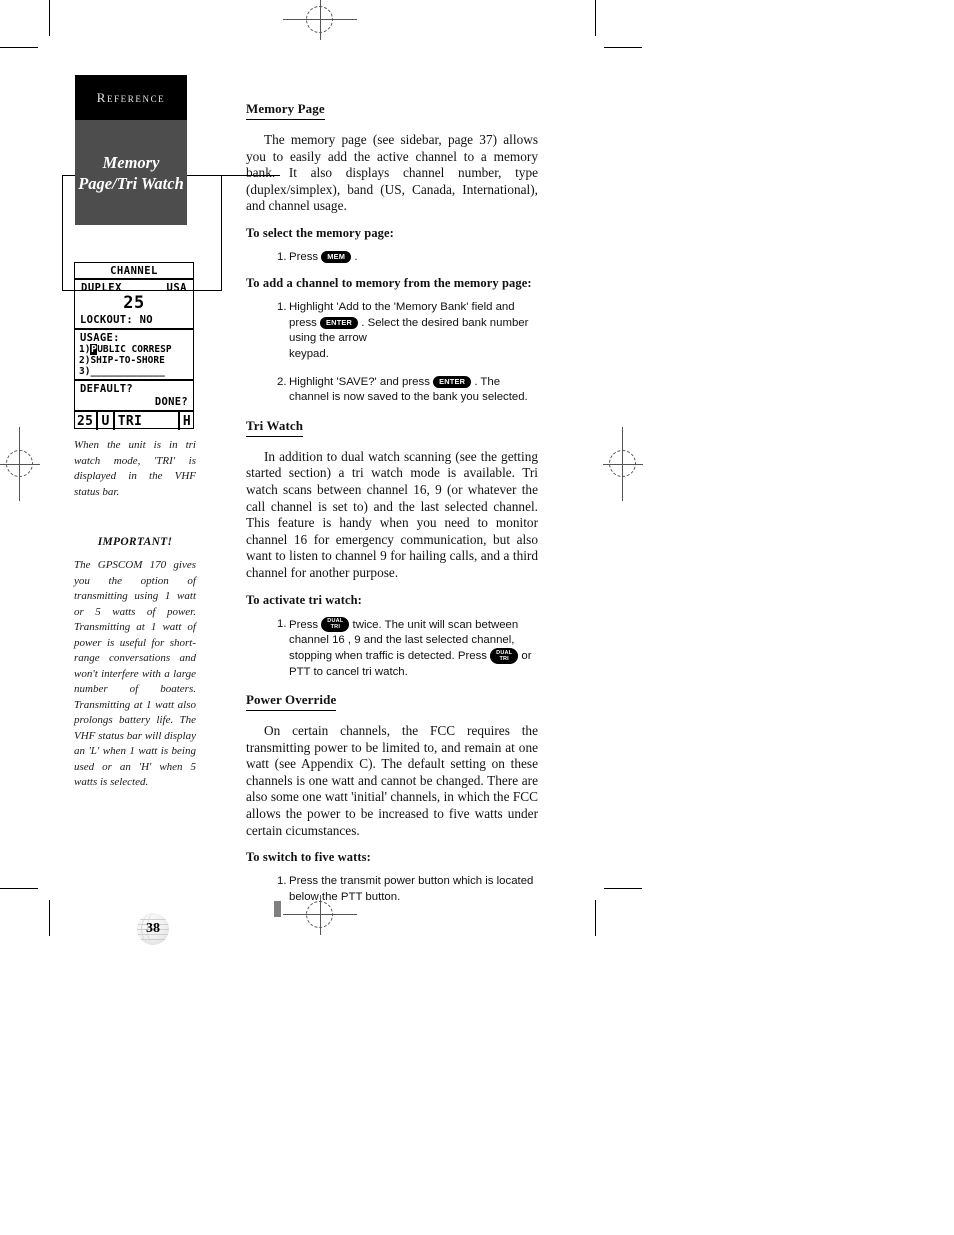 This screenshot has width=954, height=1235. I want to click on crop-mark-bottom-right-horizontal, so click(623, 889).